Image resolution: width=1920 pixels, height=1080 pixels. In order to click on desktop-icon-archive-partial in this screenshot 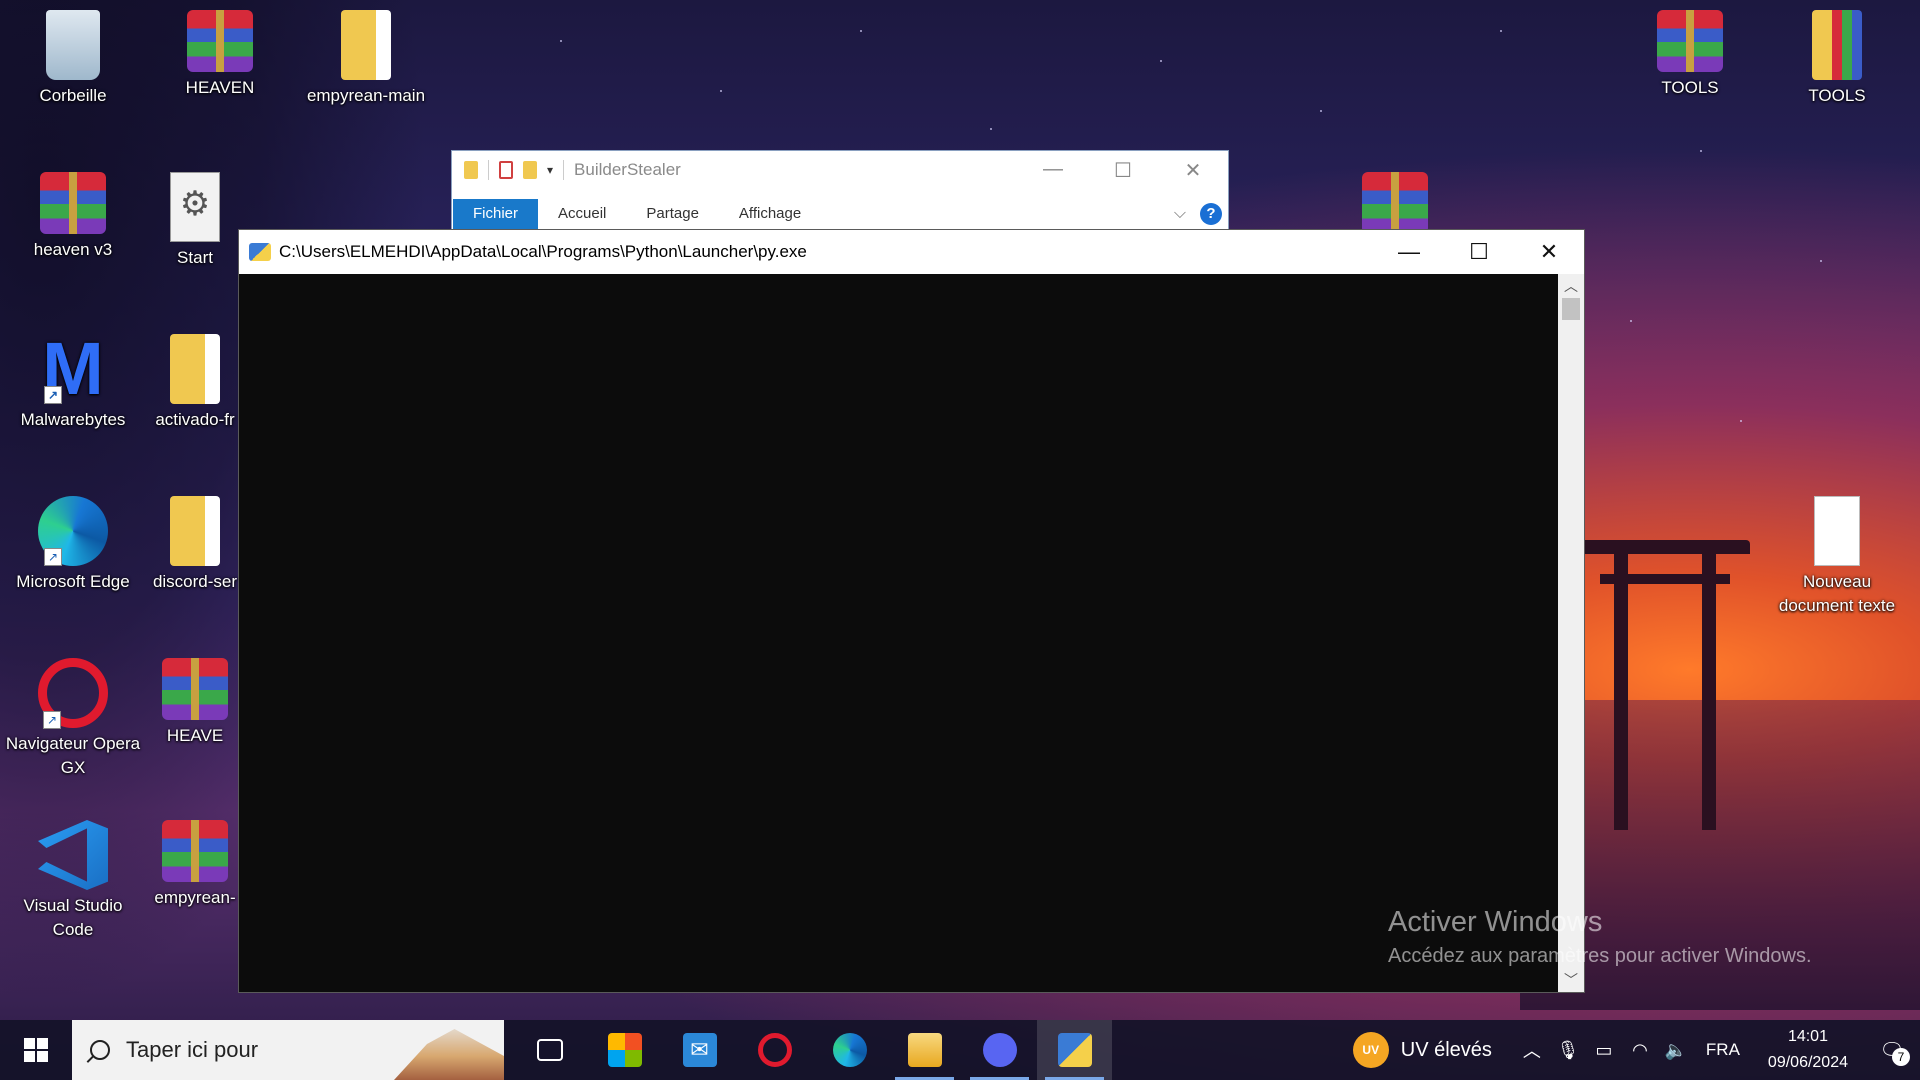, I will do `click(1395, 200)`.